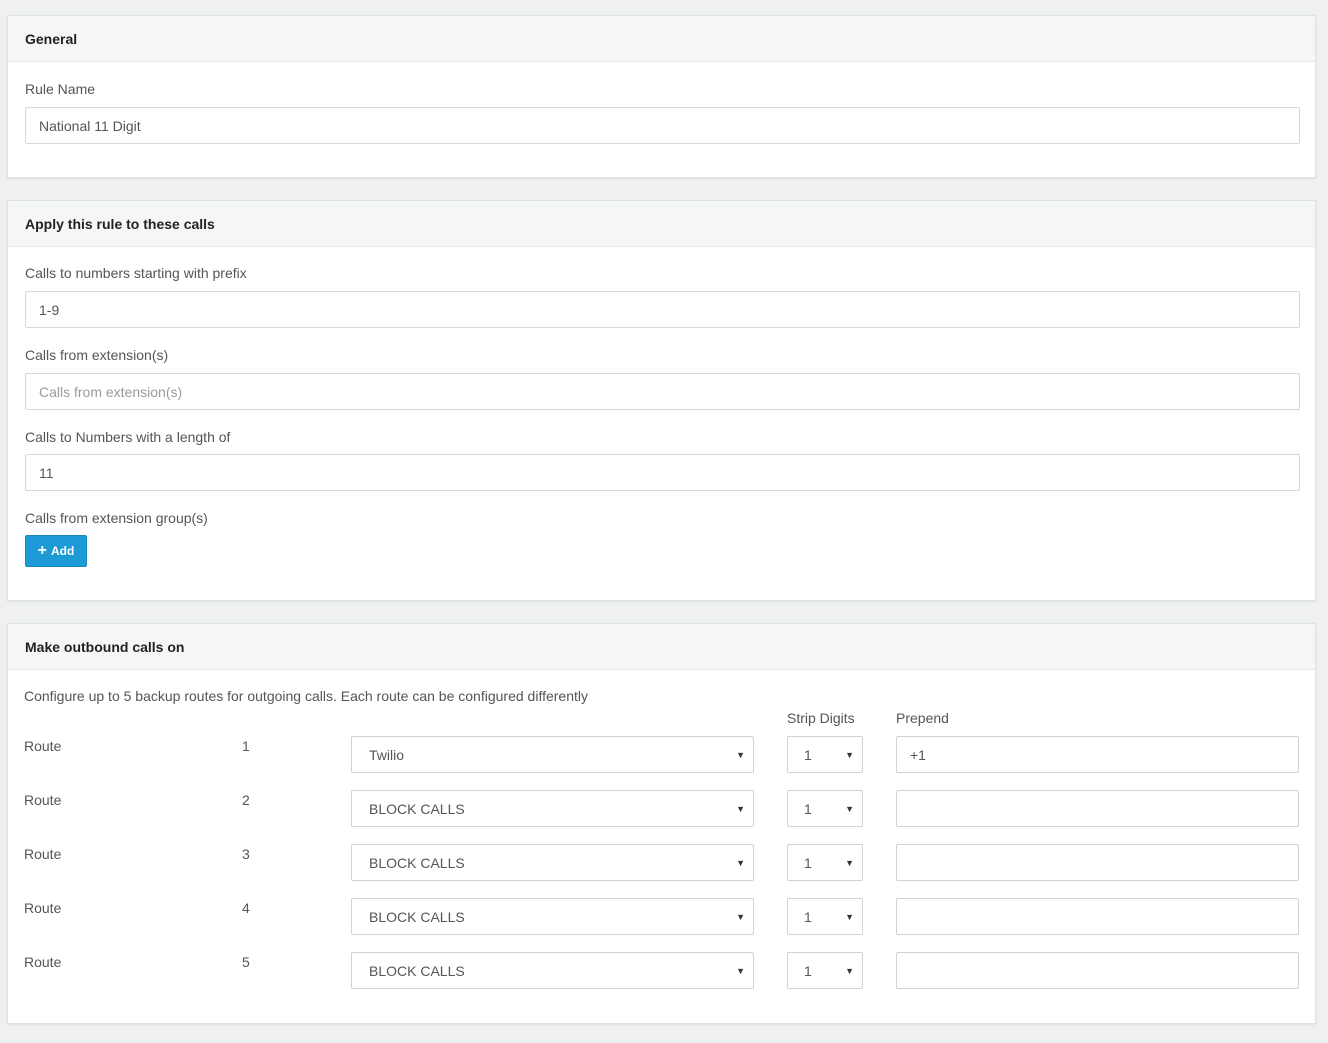 The height and width of the screenshot is (1043, 1328). What do you see at coordinates (661, 39) in the screenshot?
I see `general-panel-title: General` at bounding box center [661, 39].